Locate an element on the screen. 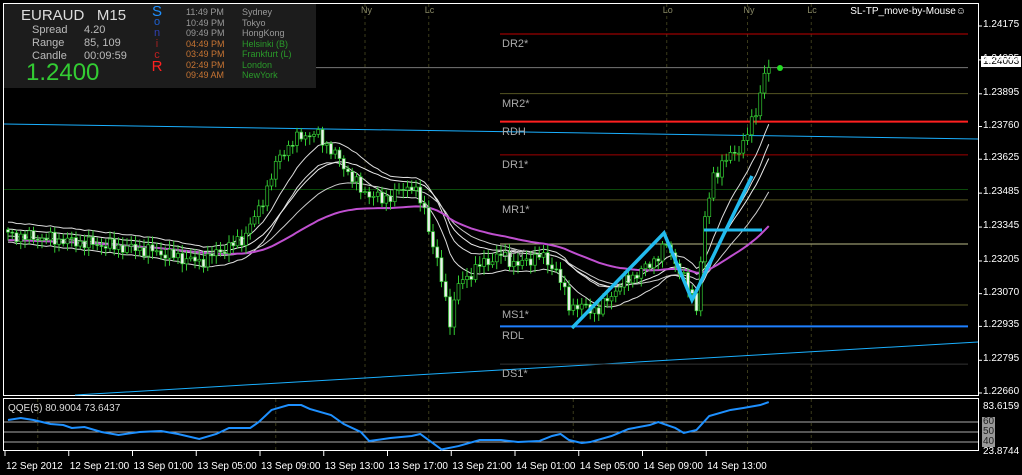  time-axis-label: 13 Sep 09:00 is located at coordinates (291, 466).